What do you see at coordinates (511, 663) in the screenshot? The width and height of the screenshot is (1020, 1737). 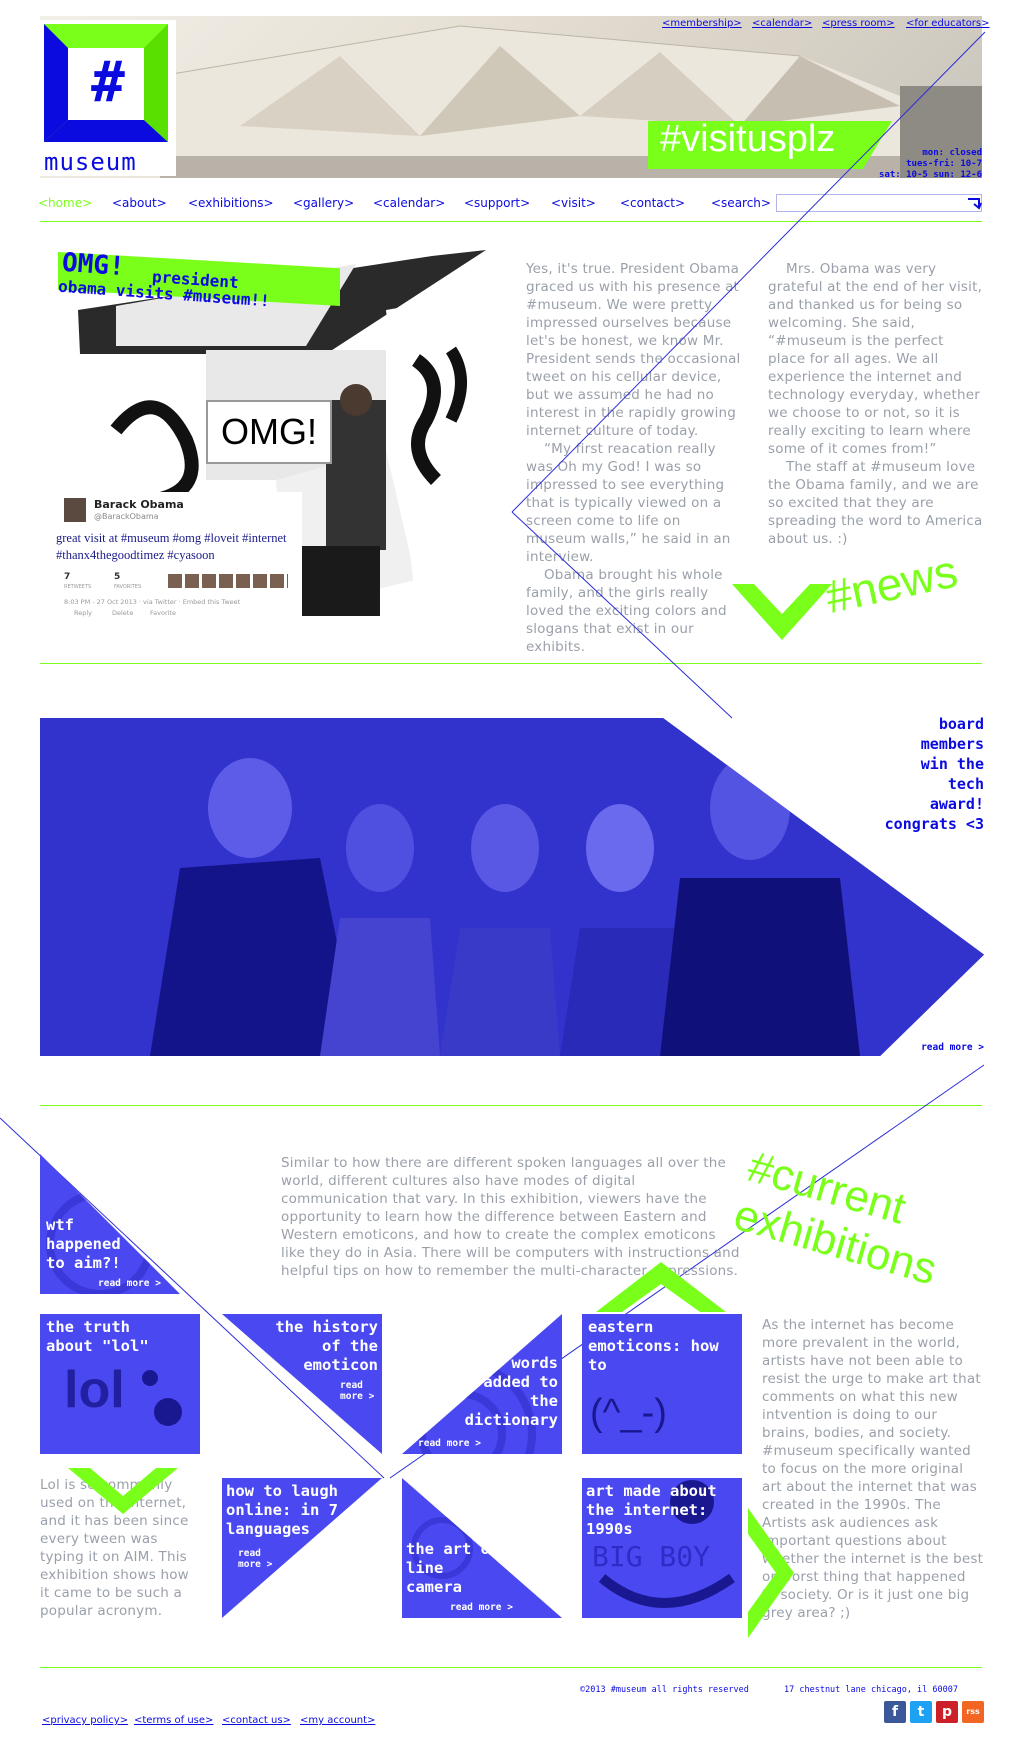 I see `news-divider` at bounding box center [511, 663].